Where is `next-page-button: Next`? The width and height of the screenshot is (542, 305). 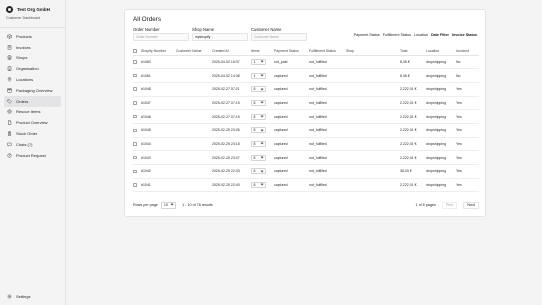 next-page-button: Next is located at coordinates (471, 205).